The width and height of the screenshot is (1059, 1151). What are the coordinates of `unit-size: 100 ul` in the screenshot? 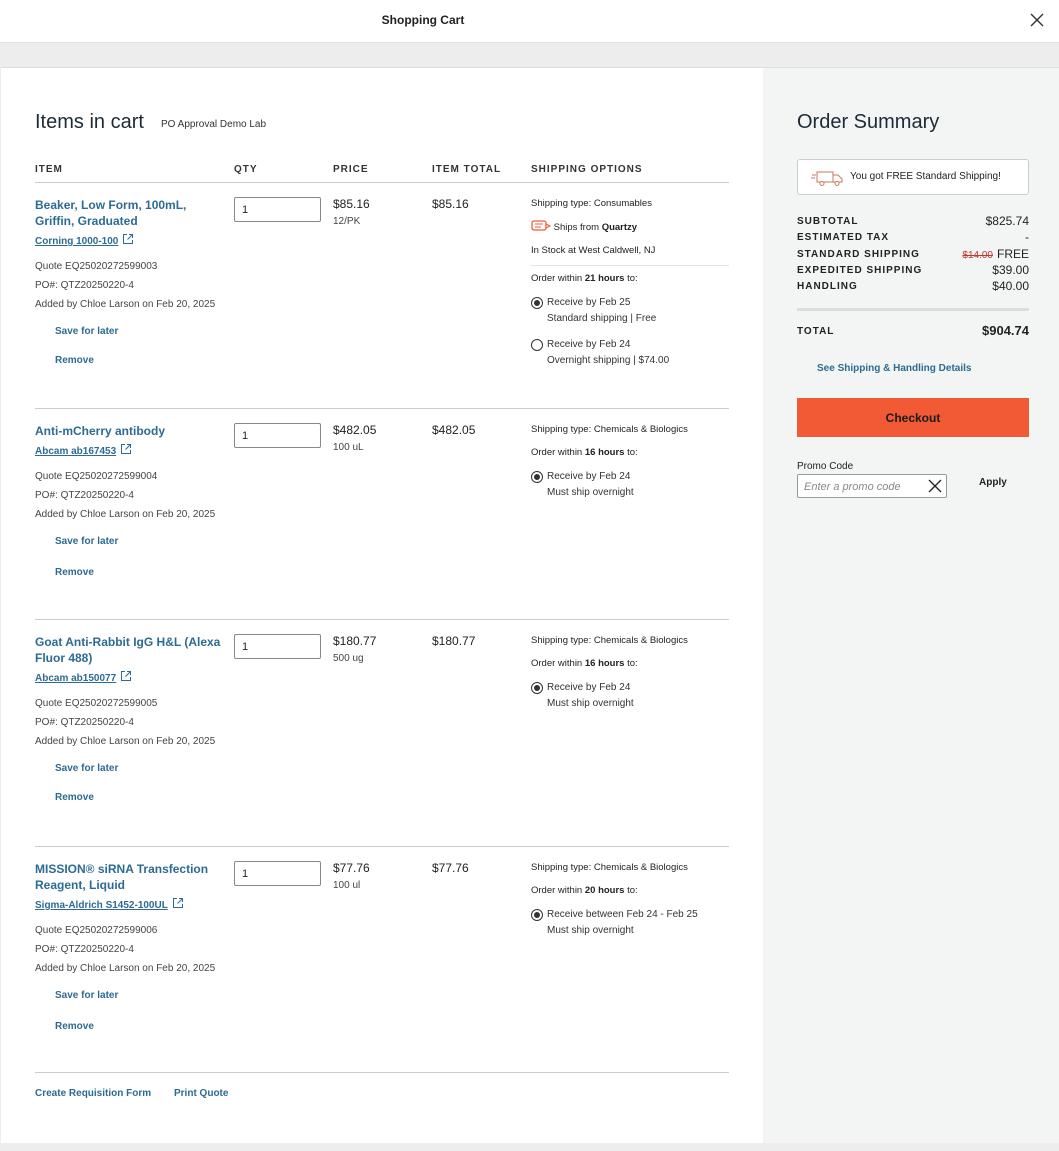 It's located at (347, 885).